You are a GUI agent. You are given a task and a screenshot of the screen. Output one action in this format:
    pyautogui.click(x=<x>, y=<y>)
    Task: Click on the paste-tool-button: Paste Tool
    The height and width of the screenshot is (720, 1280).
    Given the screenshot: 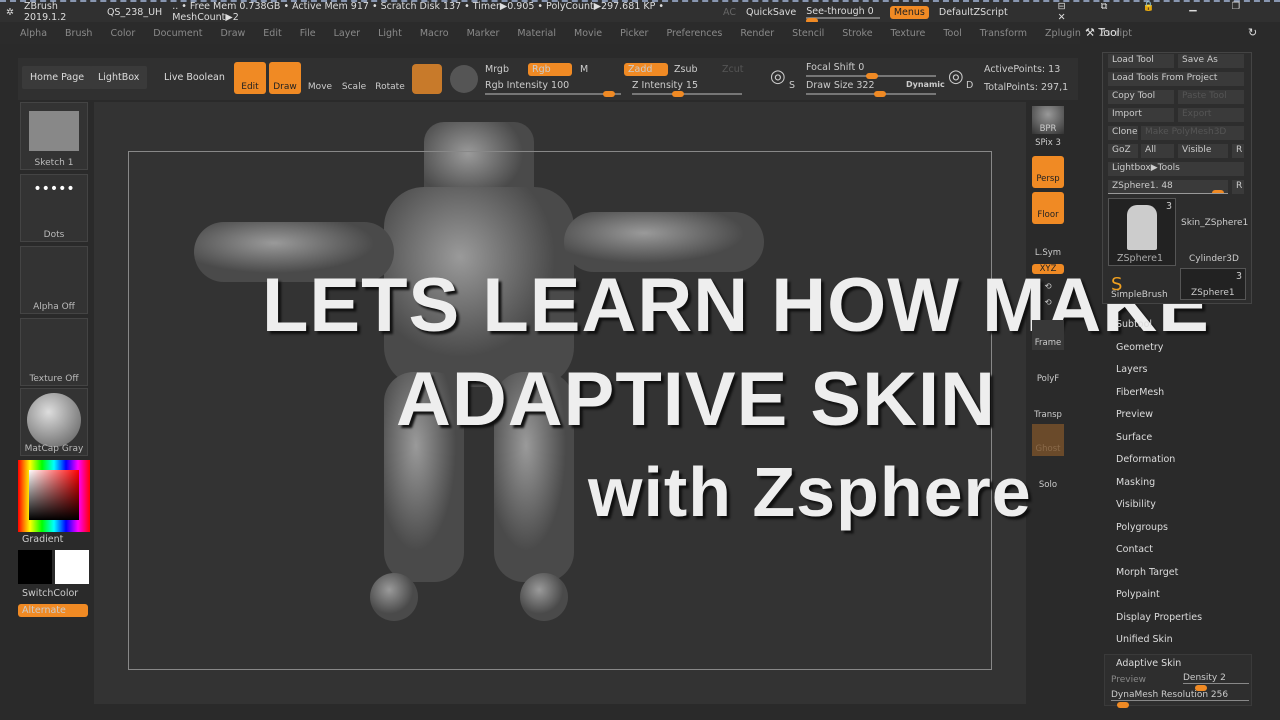 What is the action you would take?
    pyautogui.click(x=1211, y=97)
    